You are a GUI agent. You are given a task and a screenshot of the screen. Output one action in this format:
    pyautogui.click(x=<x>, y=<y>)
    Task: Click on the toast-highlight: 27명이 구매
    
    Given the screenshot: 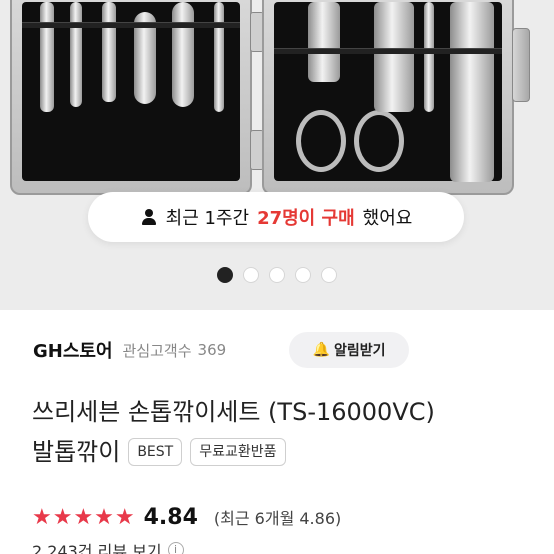 What is the action you would take?
    pyautogui.click(x=306, y=218)
    